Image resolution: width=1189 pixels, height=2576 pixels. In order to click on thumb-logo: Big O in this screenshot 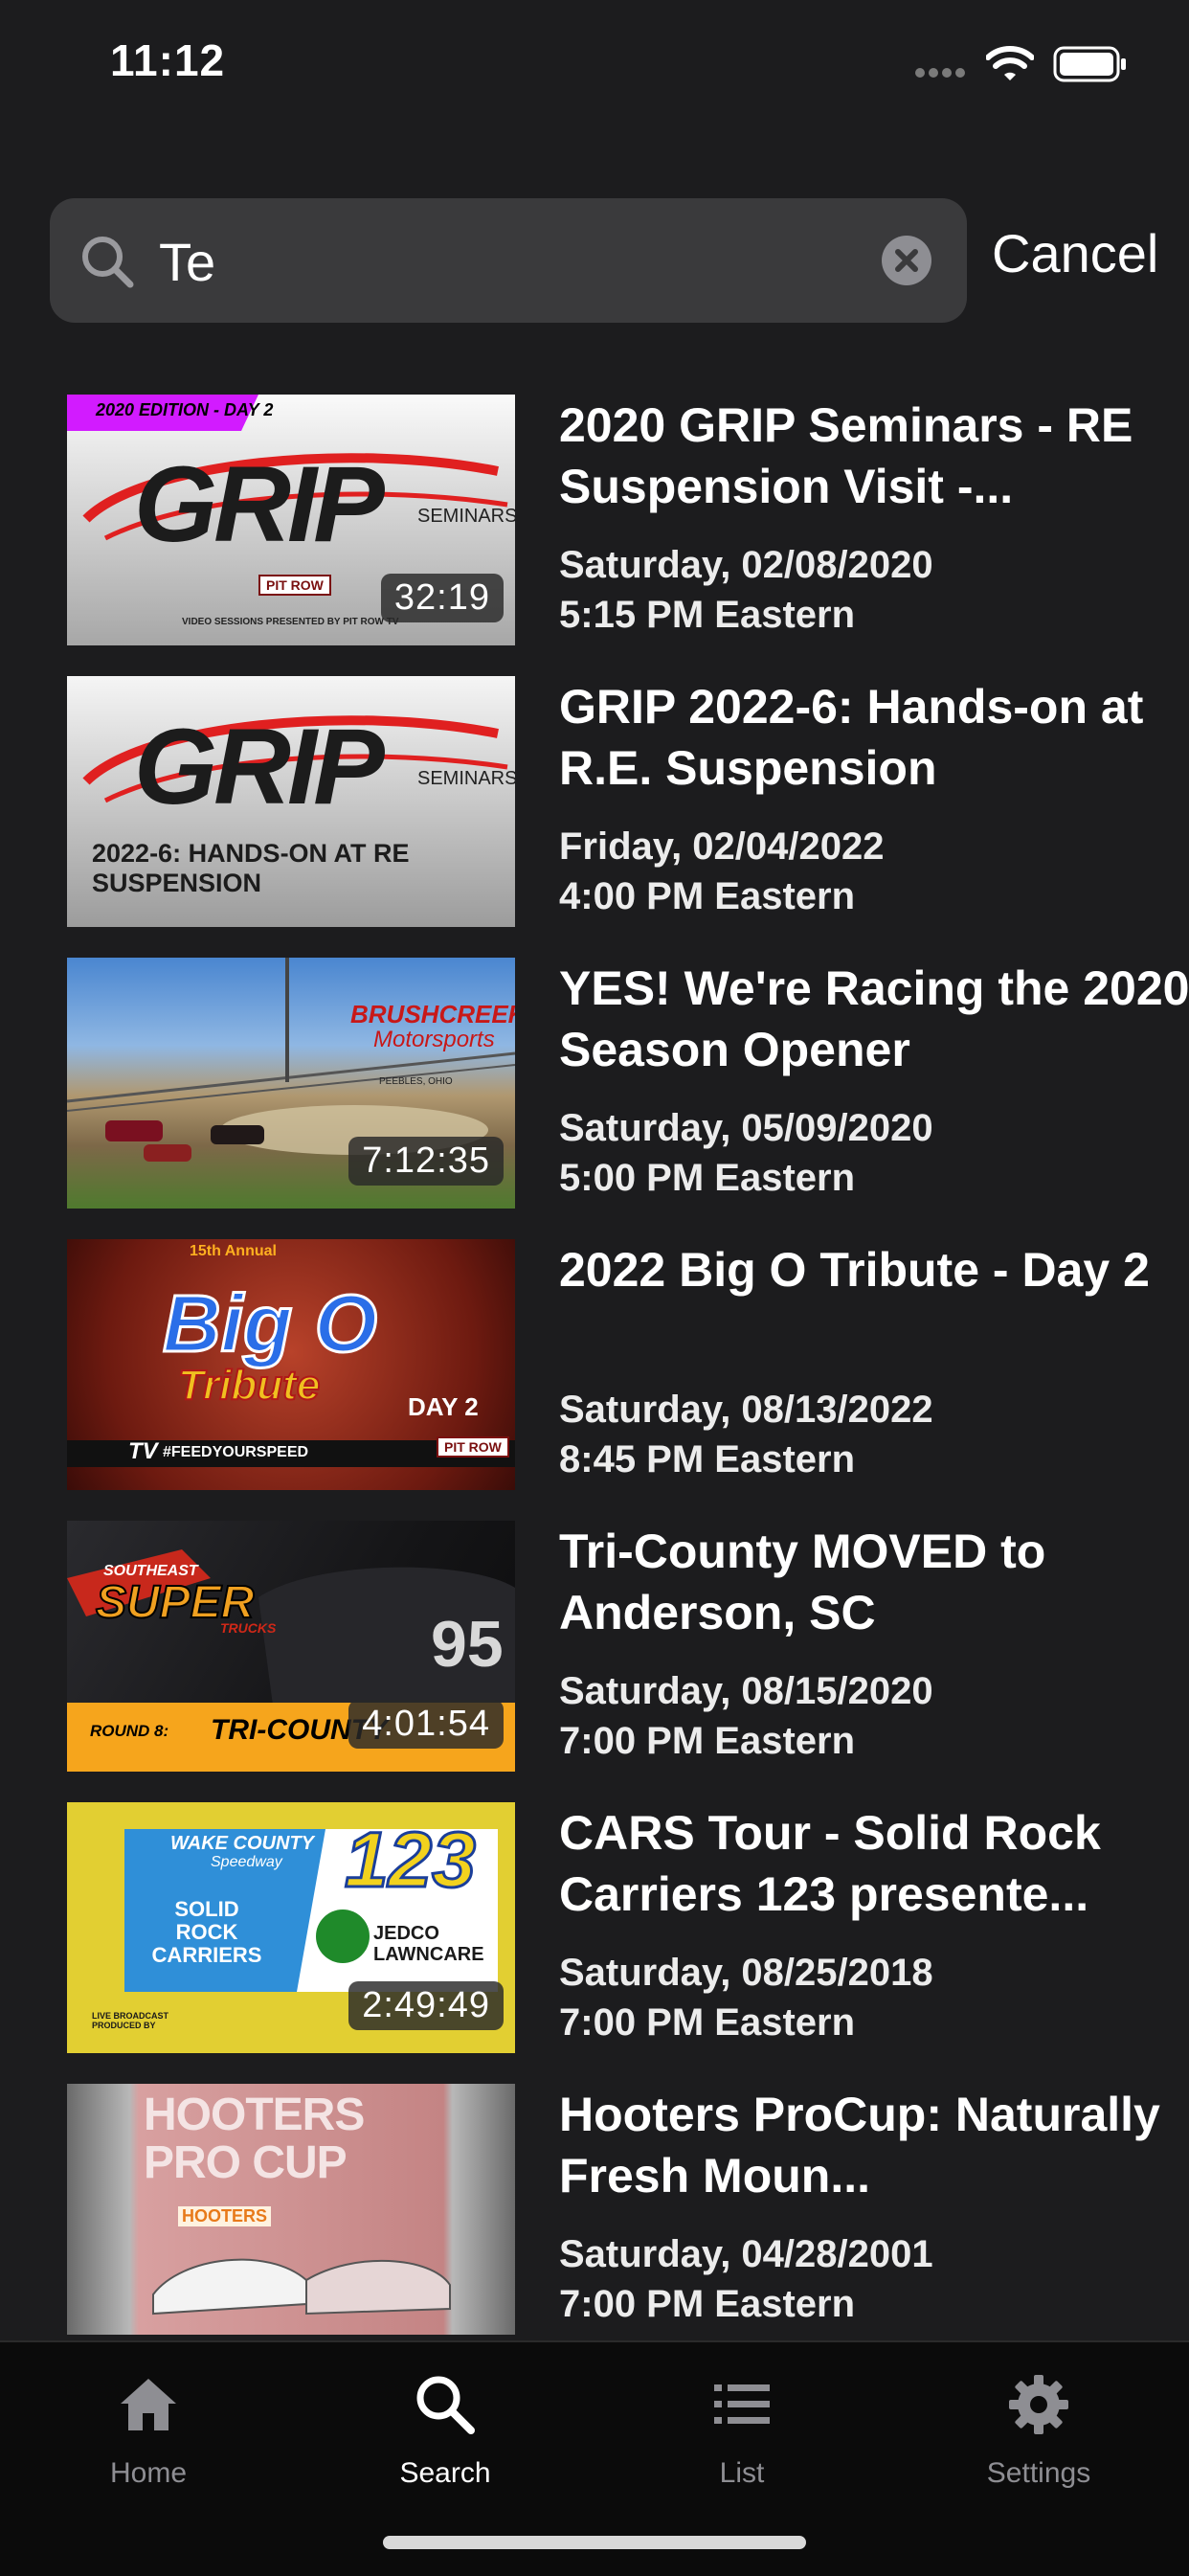, I will do `click(270, 1323)`.